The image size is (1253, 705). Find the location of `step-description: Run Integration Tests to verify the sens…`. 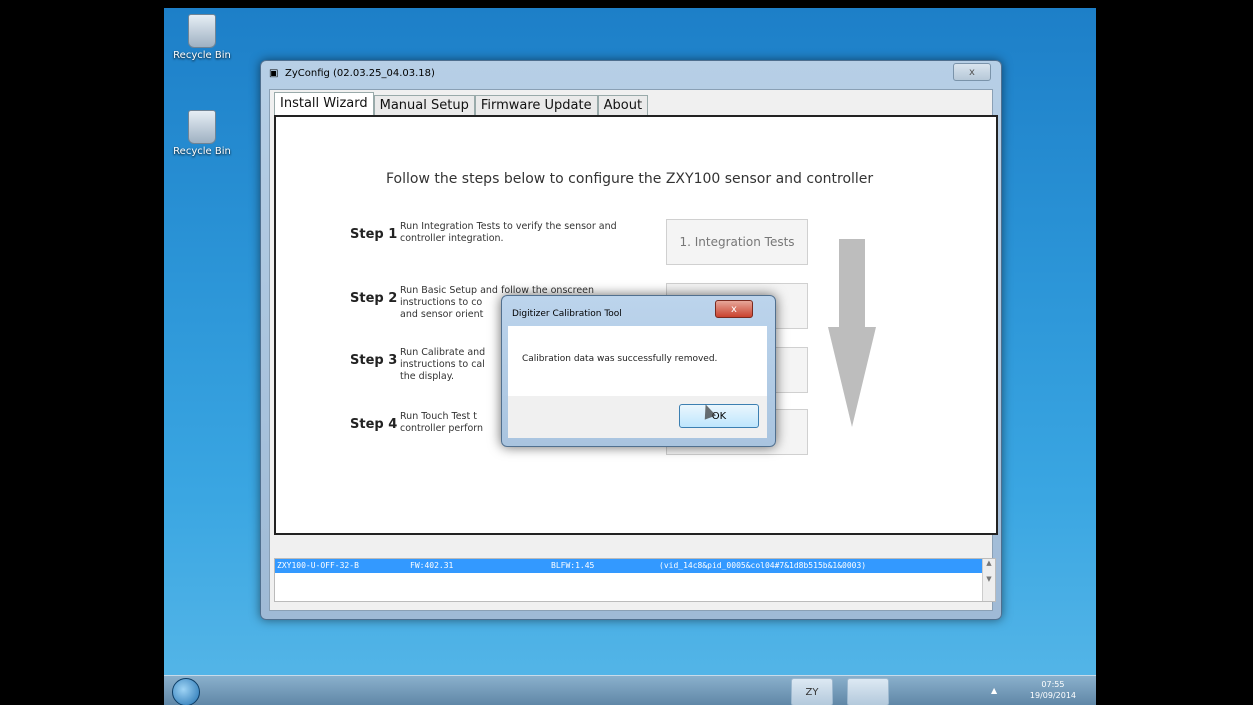

step-description: Run Integration Tests to verify the sens… is located at coordinates (508, 232).